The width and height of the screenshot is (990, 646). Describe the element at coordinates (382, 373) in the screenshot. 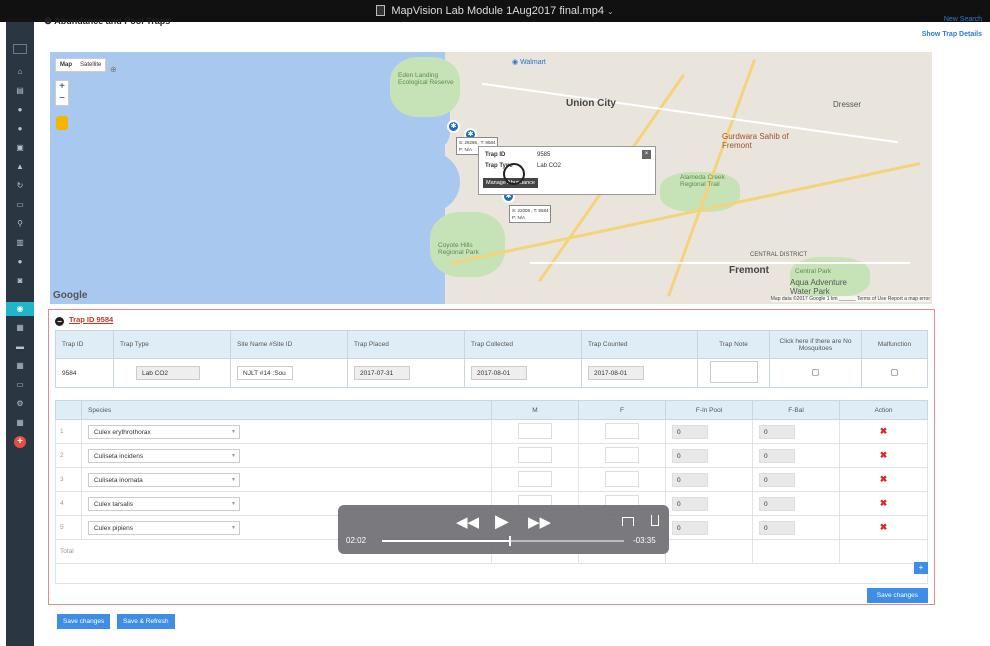

I see `trap-placed-field: 2017-07-31` at that location.